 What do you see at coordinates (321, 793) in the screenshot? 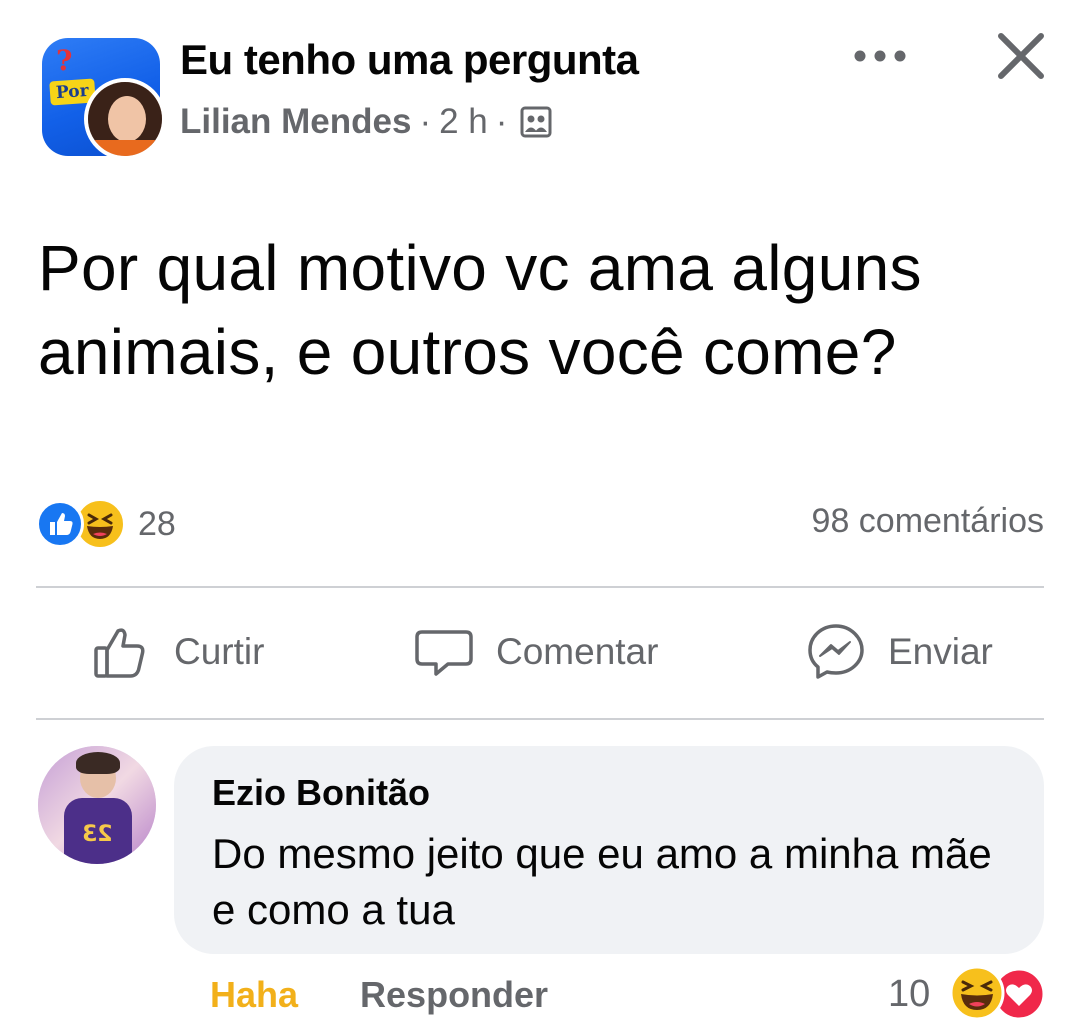
I see `comment-author: Ezio Bonitão` at bounding box center [321, 793].